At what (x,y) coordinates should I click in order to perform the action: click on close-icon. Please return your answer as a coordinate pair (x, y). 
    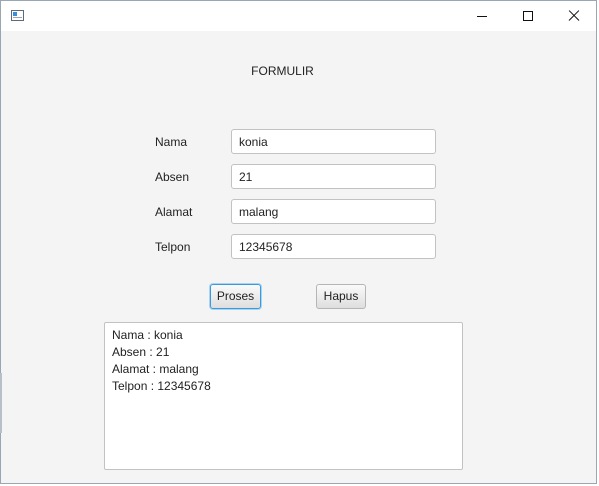
    Looking at the image, I should click on (574, 16).